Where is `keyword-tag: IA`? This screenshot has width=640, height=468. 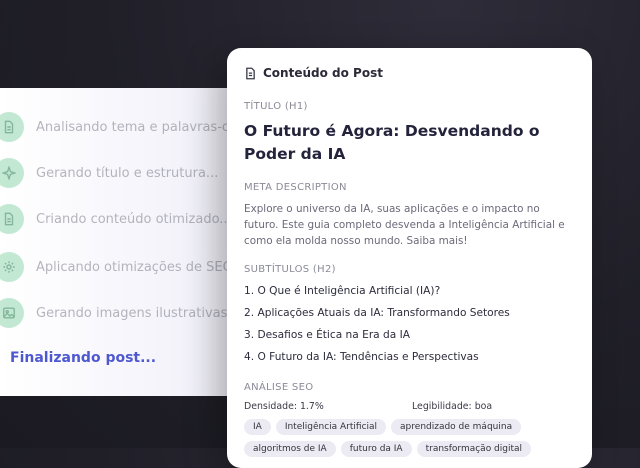 keyword-tag: IA is located at coordinates (257, 427).